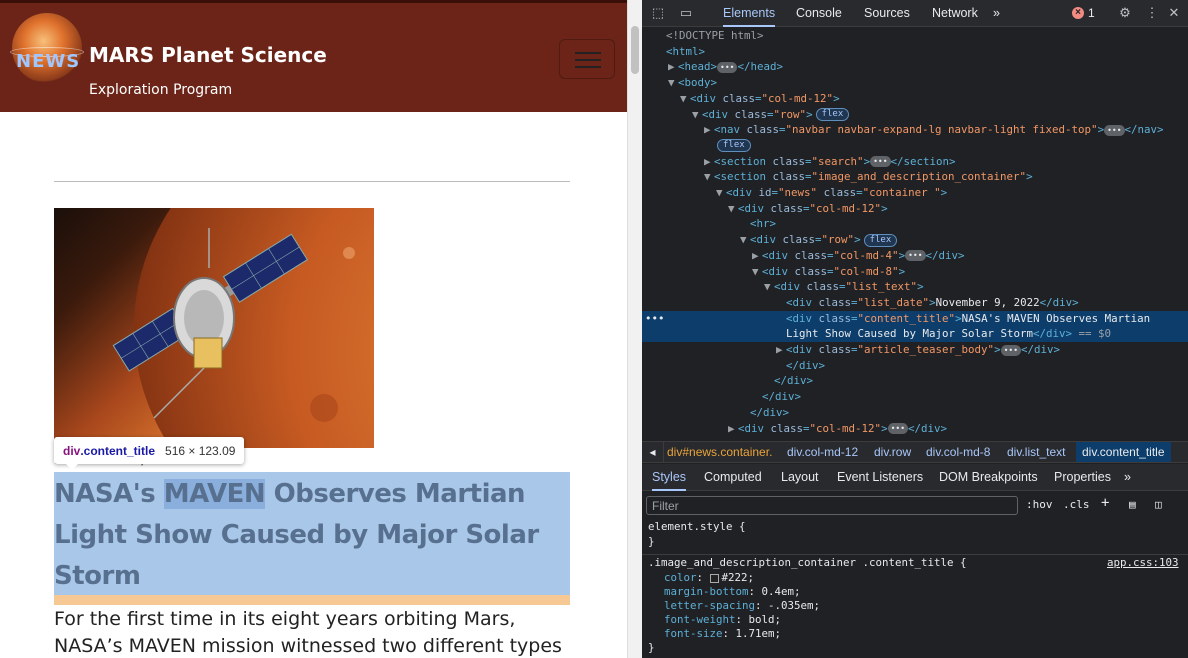 The width and height of the screenshot is (1188, 658). Describe the element at coordinates (118, 450) in the screenshot. I see `tooltip-class: .content_title` at that location.